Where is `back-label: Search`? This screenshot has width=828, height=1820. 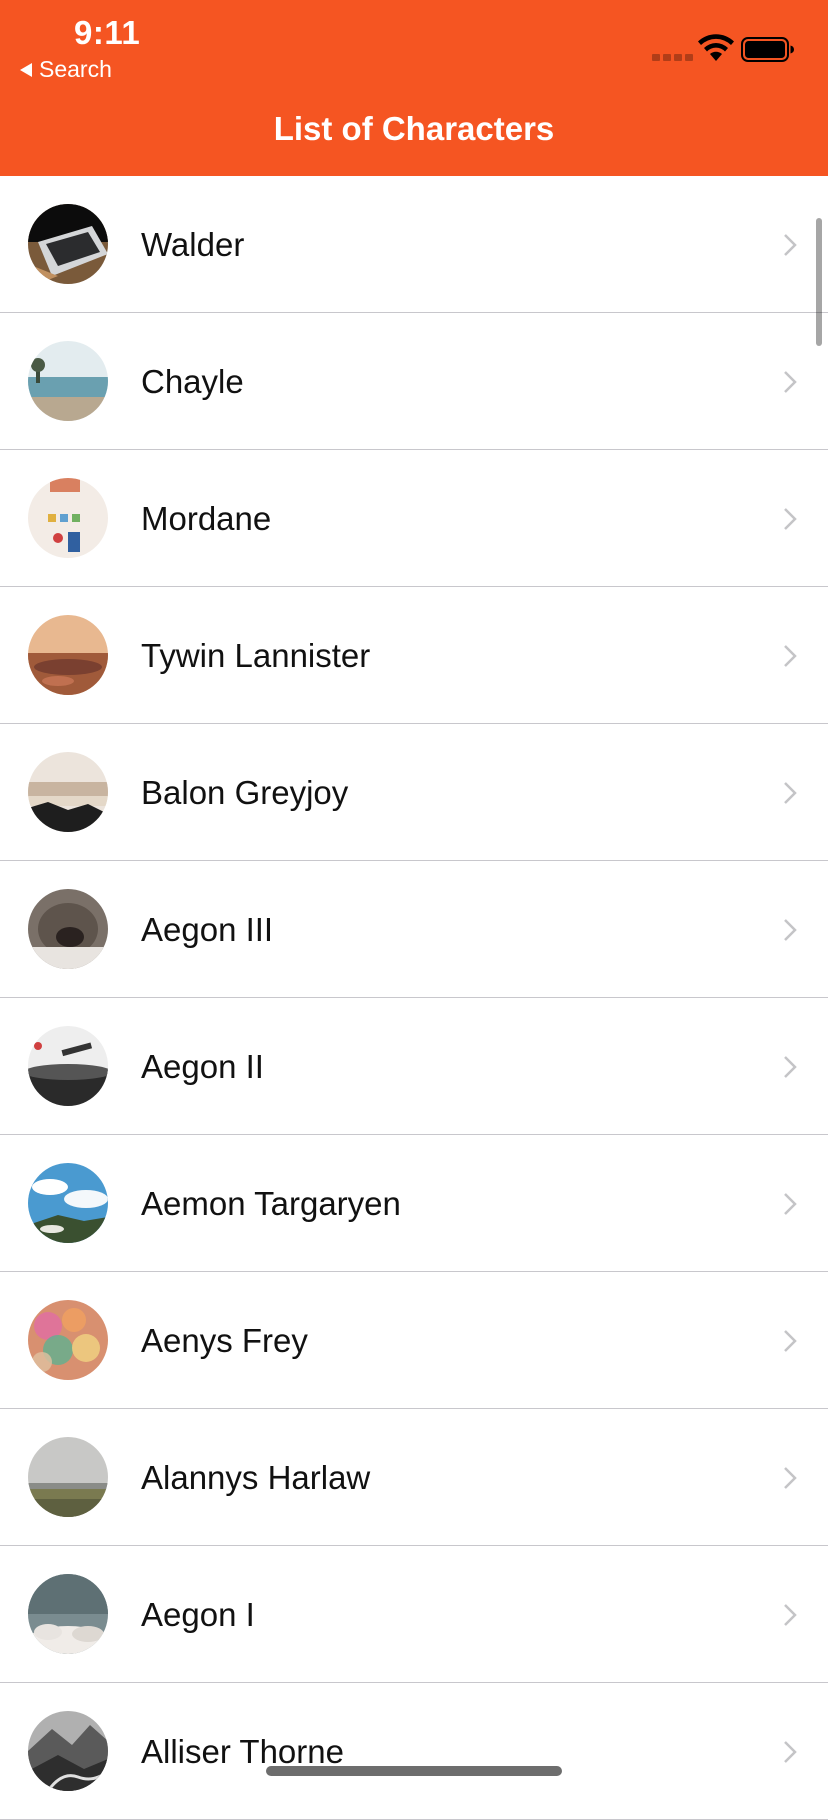
back-label: Search is located at coordinates (75, 69).